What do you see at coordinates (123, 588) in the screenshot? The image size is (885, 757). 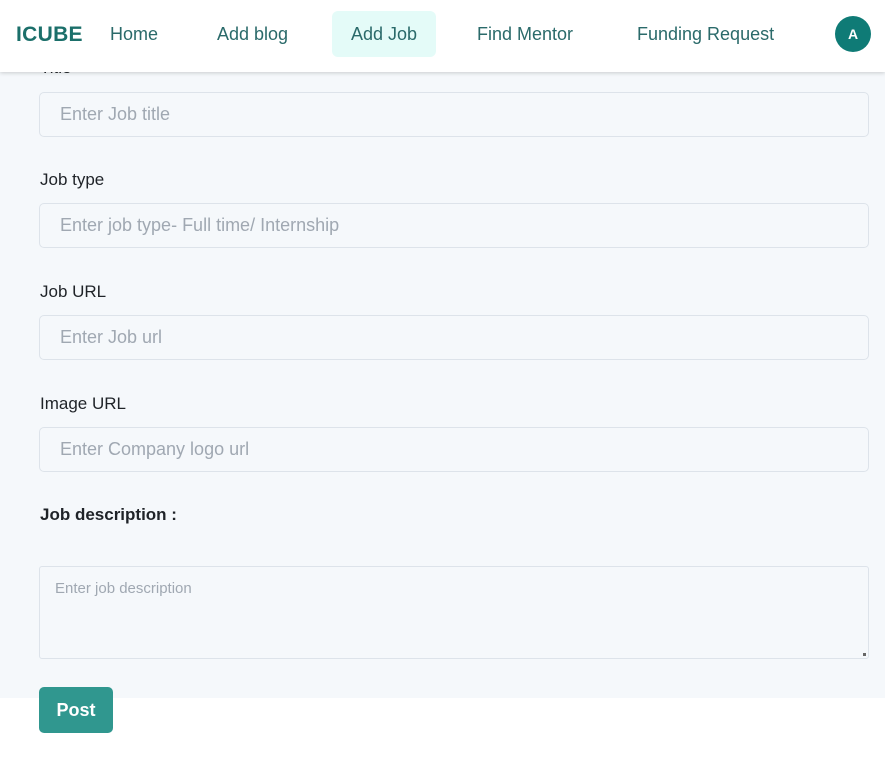 I see `job-description-placeholder: Enter job description` at bounding box center [123, 588].